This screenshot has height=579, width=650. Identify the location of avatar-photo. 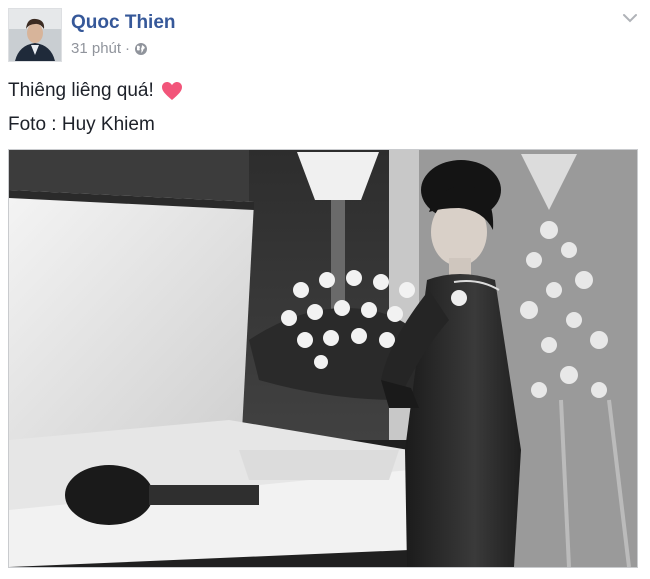
(35, 35).